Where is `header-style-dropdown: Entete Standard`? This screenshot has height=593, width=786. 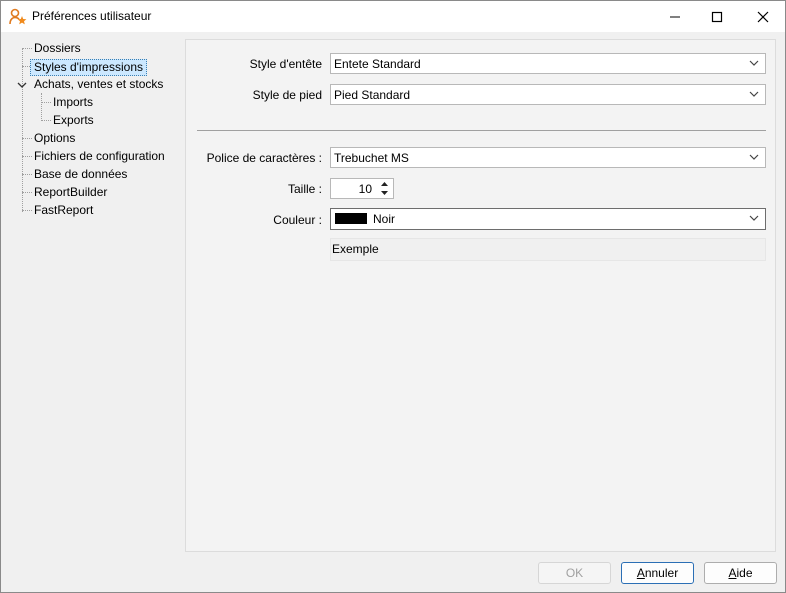 header-style-dropdown: Entete Standard is located at coordinates (548, 63).